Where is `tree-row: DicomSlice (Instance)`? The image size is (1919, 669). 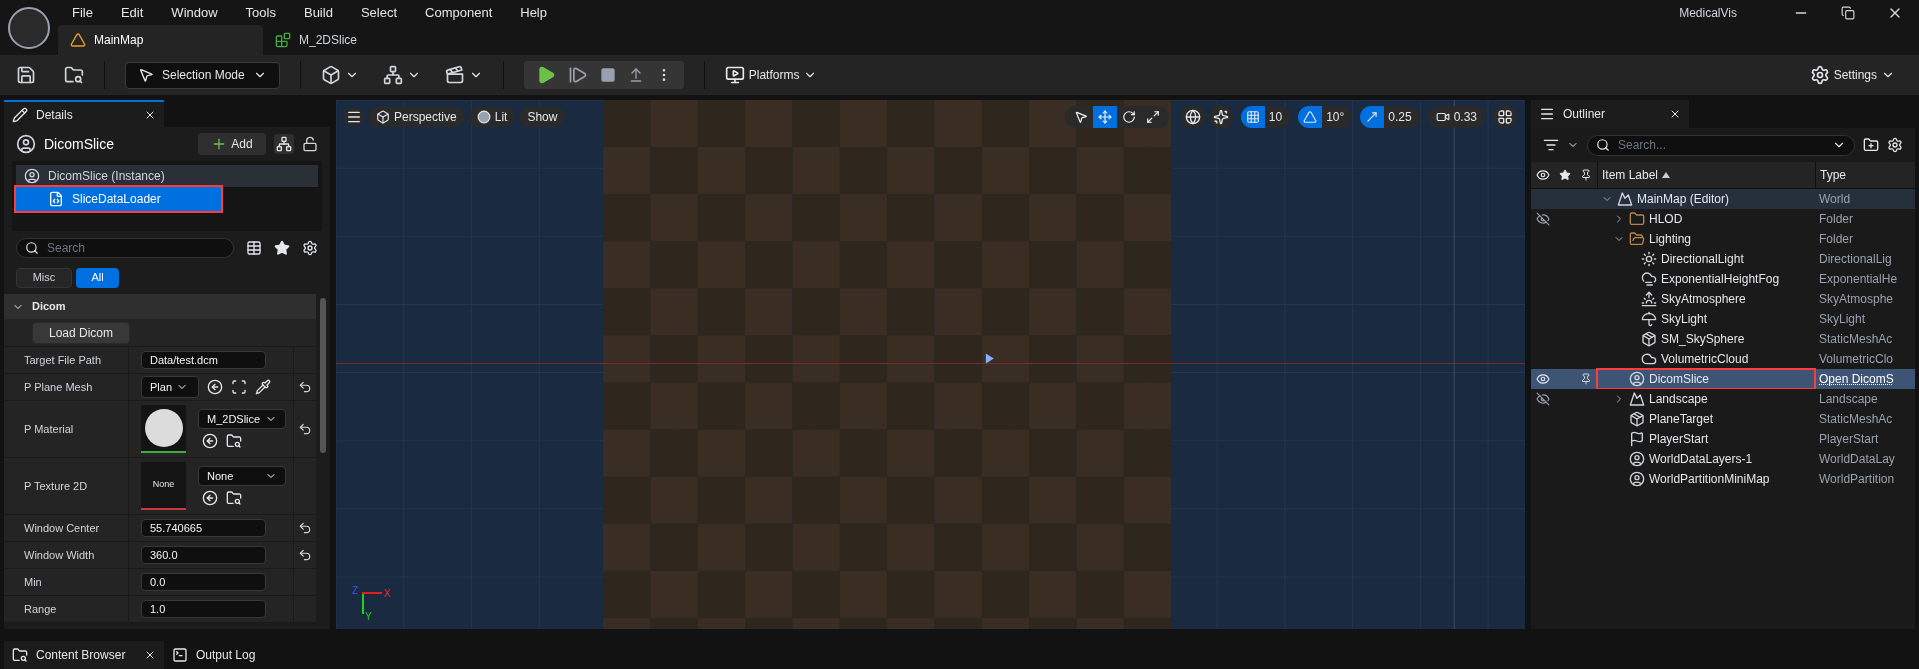
tree-row: DicomSlice (Instance) is located at coordinates (167, 176).